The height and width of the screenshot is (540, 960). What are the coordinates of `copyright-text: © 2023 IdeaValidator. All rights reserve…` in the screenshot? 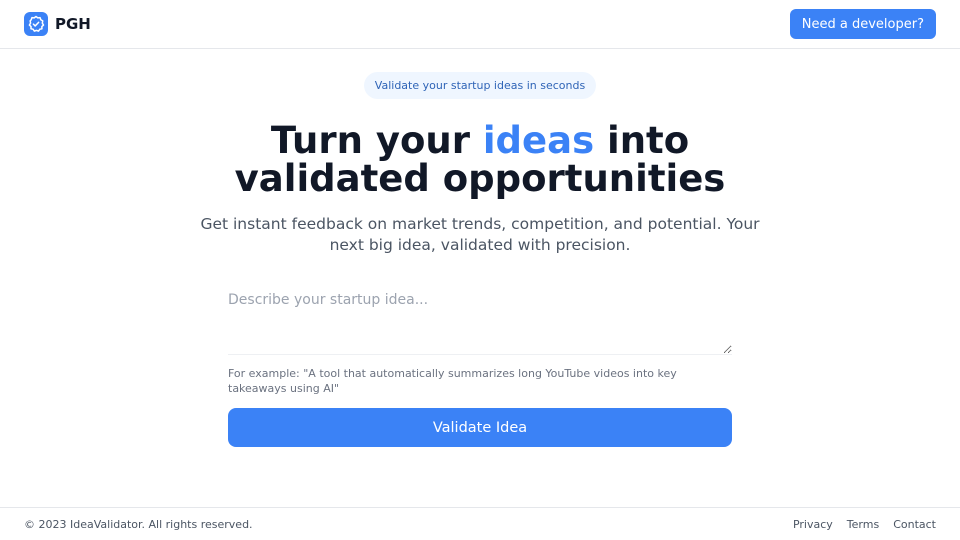 It's located at (138, 524).